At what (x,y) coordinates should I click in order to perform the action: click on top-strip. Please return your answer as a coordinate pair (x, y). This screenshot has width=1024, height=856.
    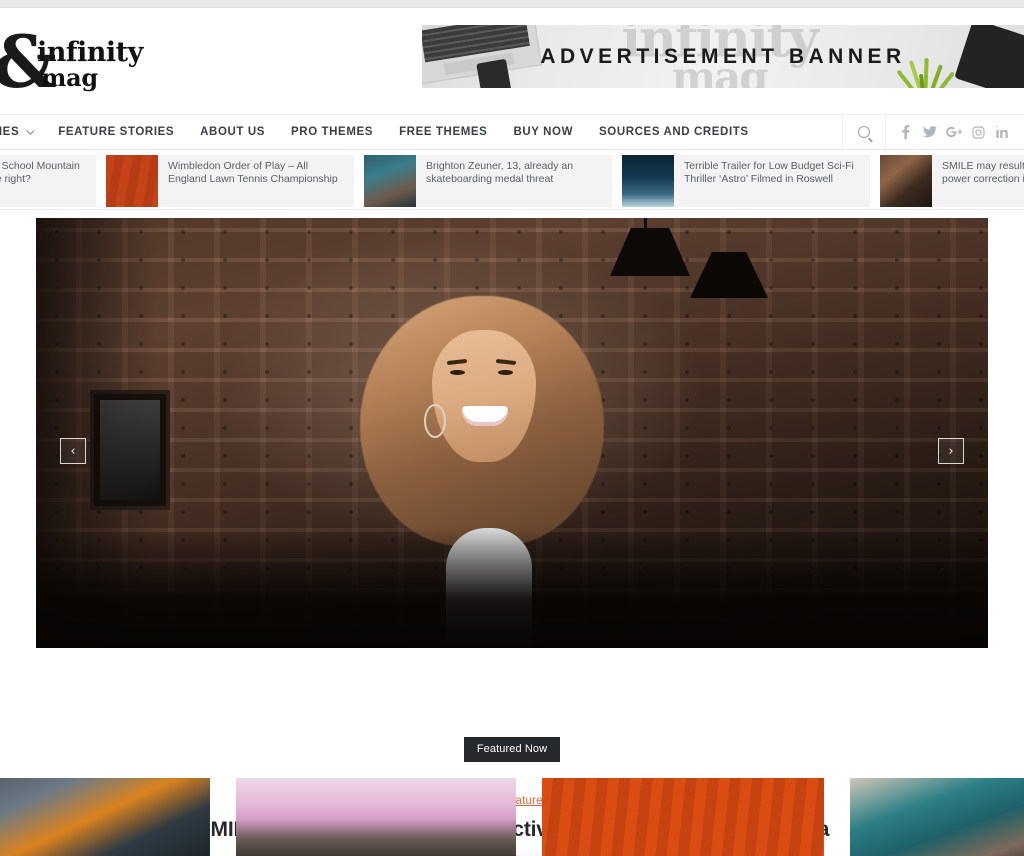
    Looking at the image, I should click on (512, 4).